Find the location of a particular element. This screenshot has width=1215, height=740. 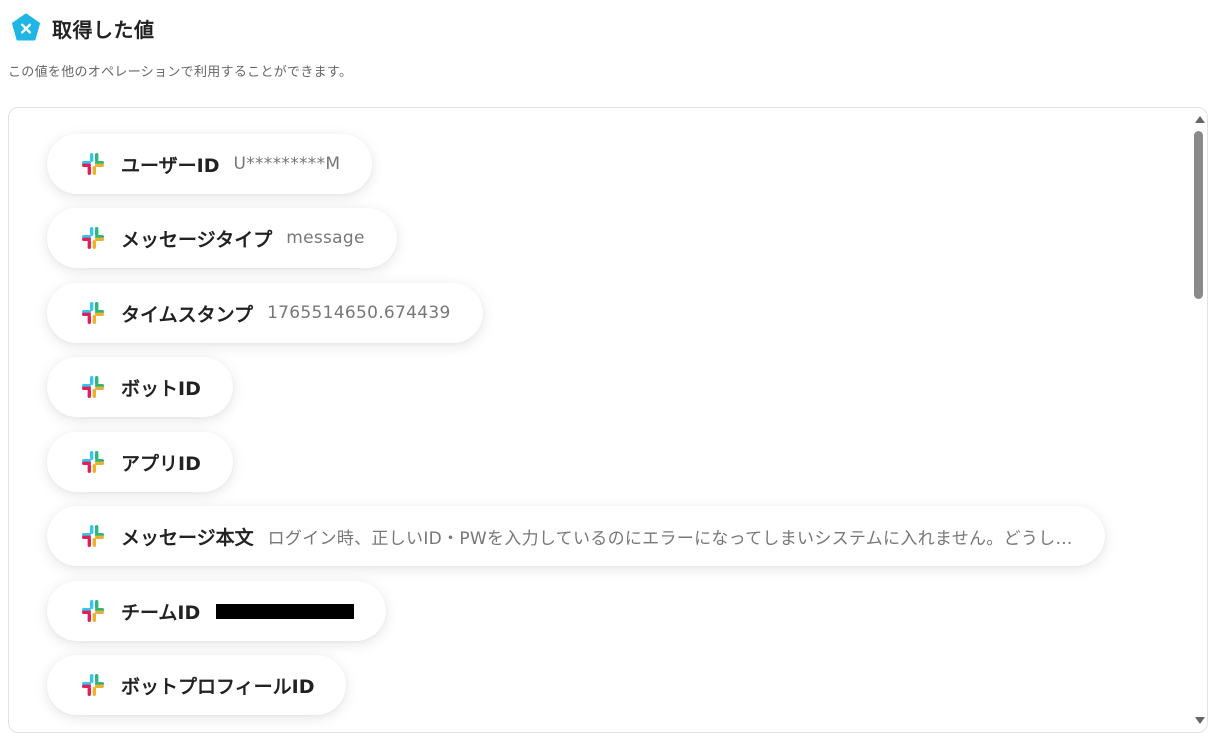

page-description: この値を他のオペレーションで利用することができます。 is located at coordinates (180, 72).